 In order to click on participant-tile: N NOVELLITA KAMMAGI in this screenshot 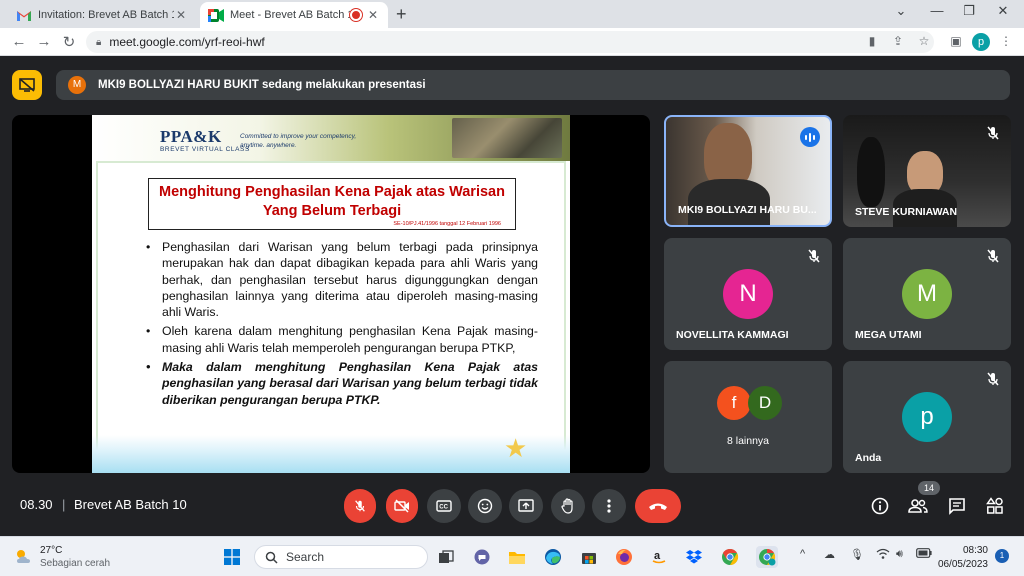, I will do `click(748, 294)`.